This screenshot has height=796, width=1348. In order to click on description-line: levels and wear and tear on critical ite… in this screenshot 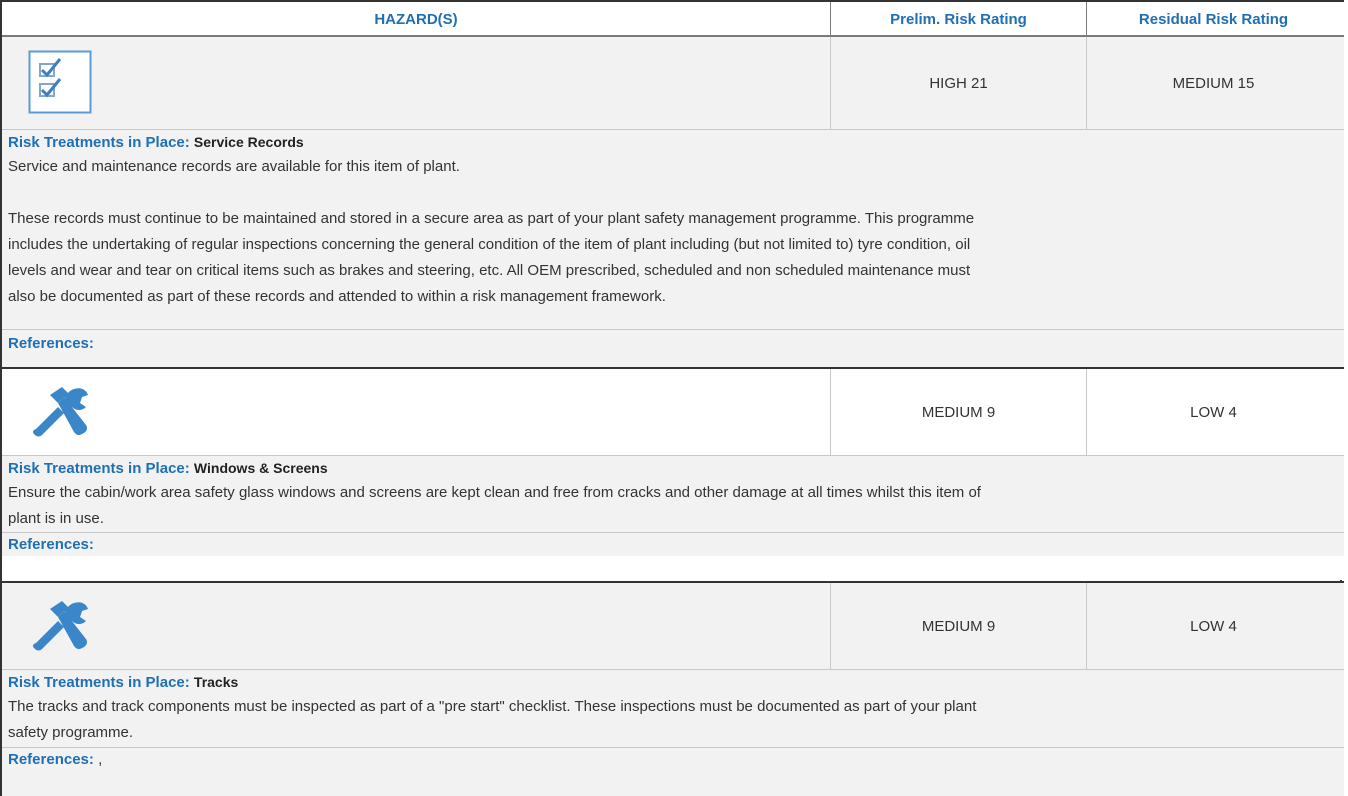, I will do `click(489, 270)`.